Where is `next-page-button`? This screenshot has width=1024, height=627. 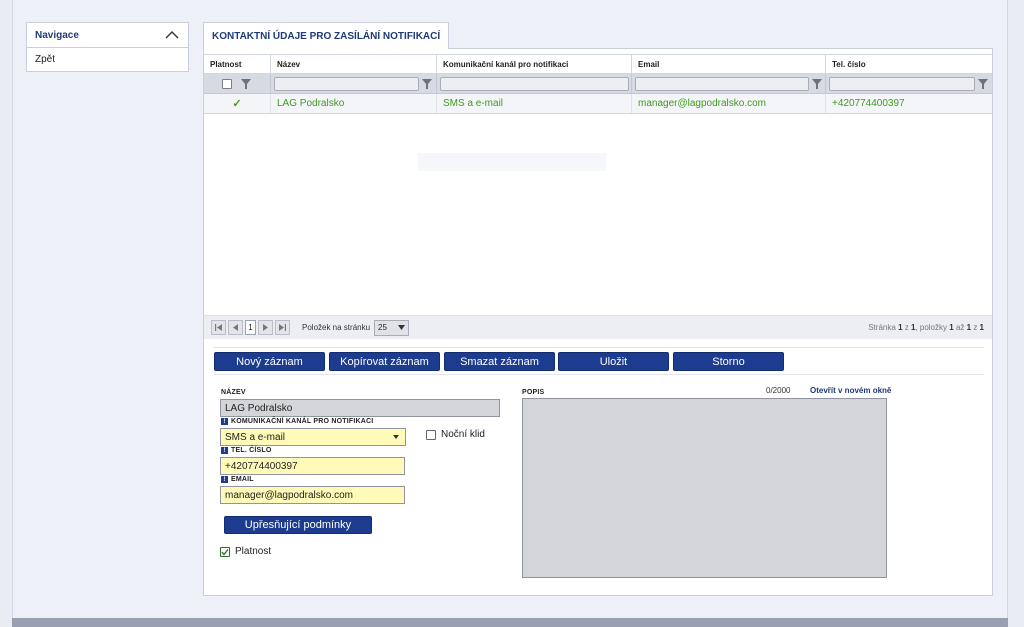
next-page-button is located at coordinates (265, 327).